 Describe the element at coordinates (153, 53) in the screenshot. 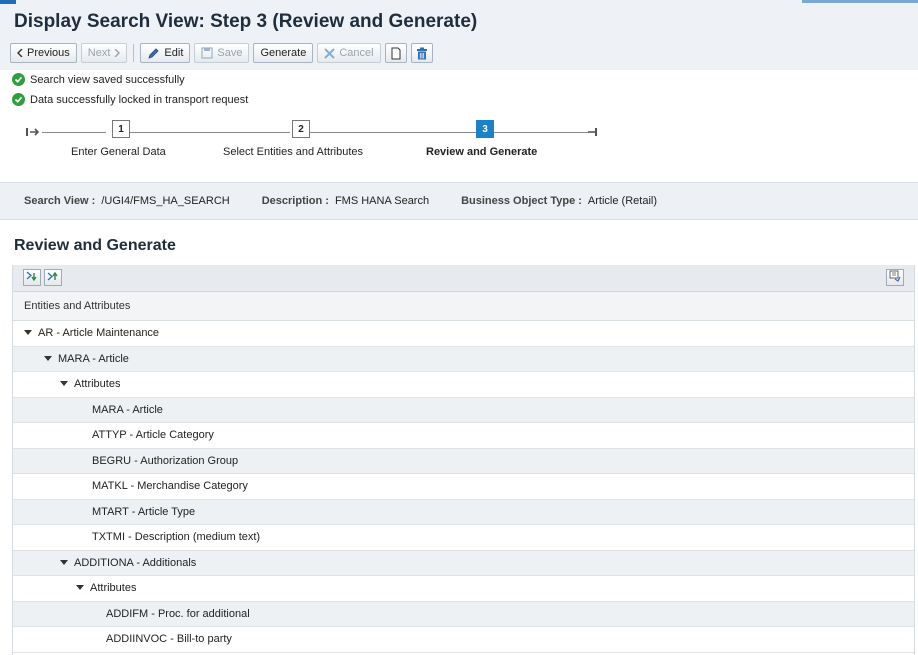

I see `pencil-icon` at that location.